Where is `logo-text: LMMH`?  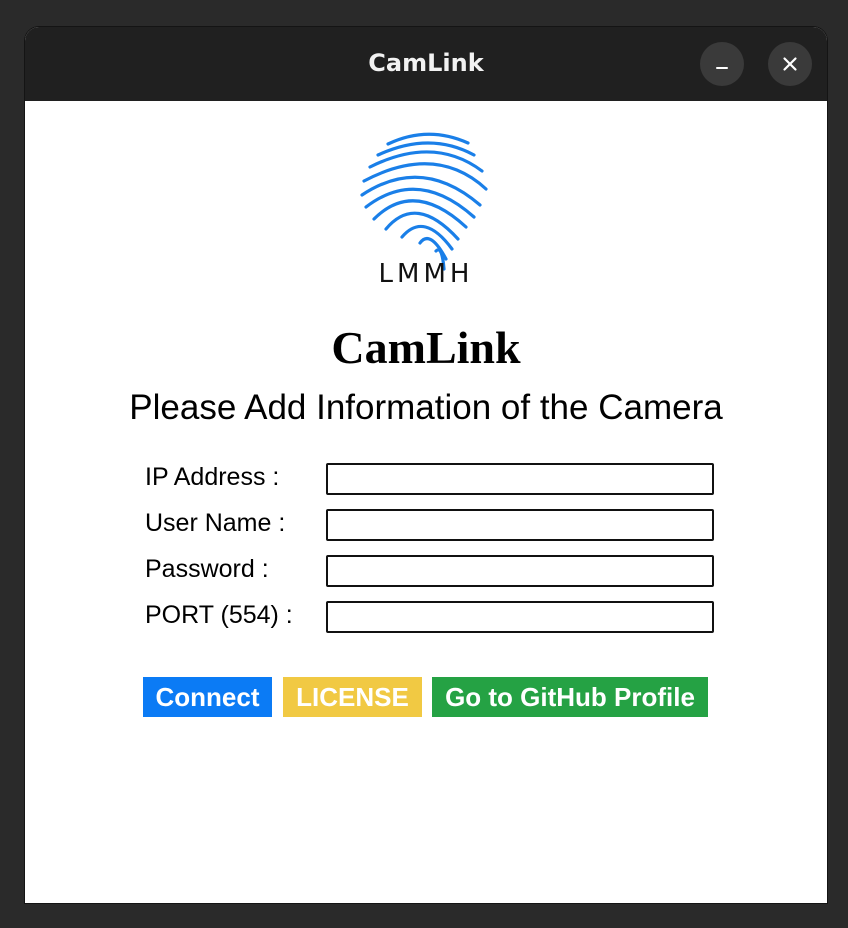 logo-text: LMMH is located at coordinates (426, 273).